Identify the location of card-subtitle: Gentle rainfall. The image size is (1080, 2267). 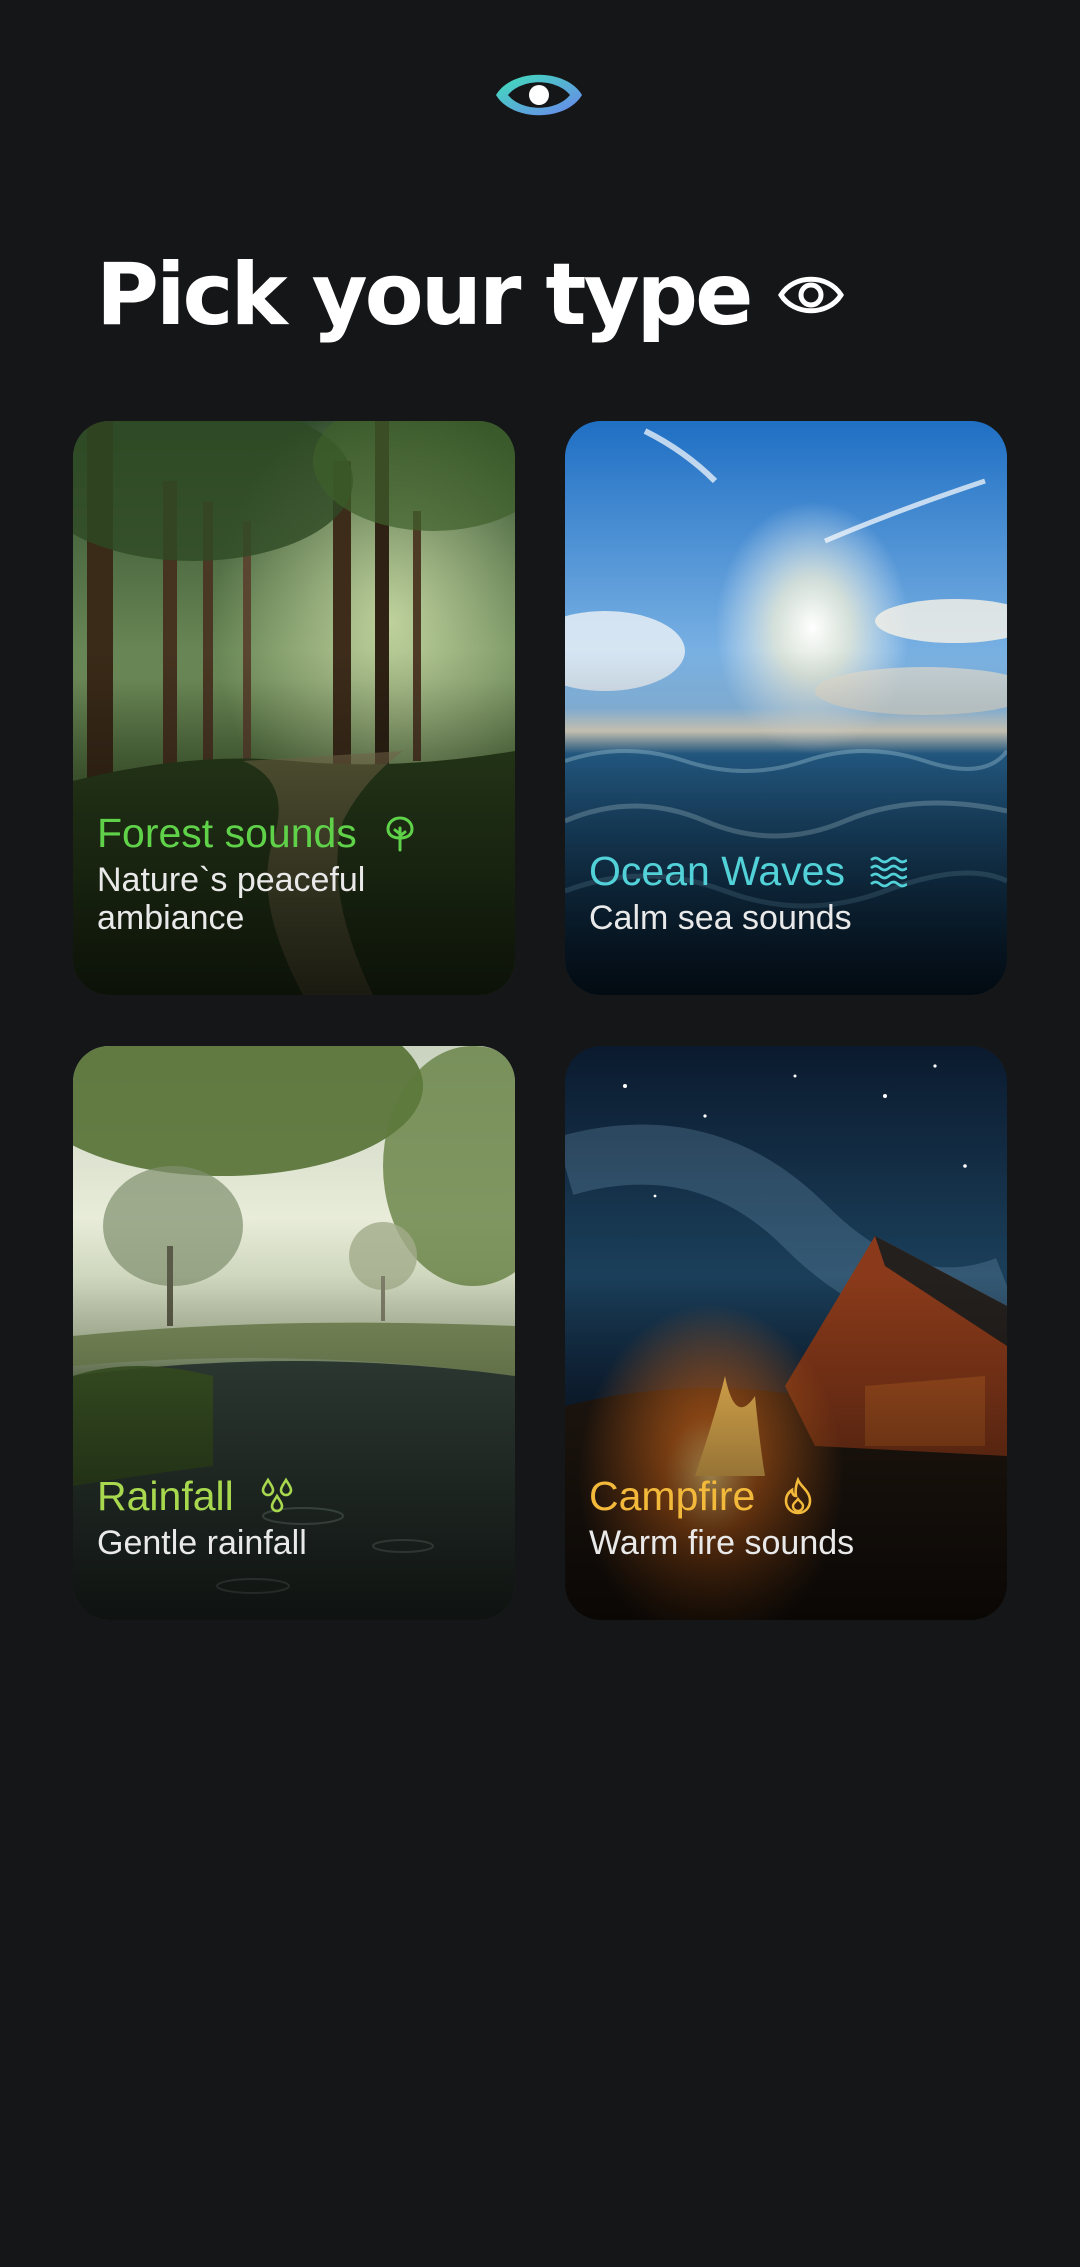
(202, 1543).